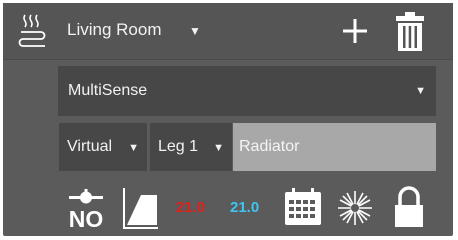 This screenshot has height=240, width=458. What do you see at coordinates (178, 146) in the screenshot?
I see `leg-label: Leg 1` at bounding box center [178, 146].